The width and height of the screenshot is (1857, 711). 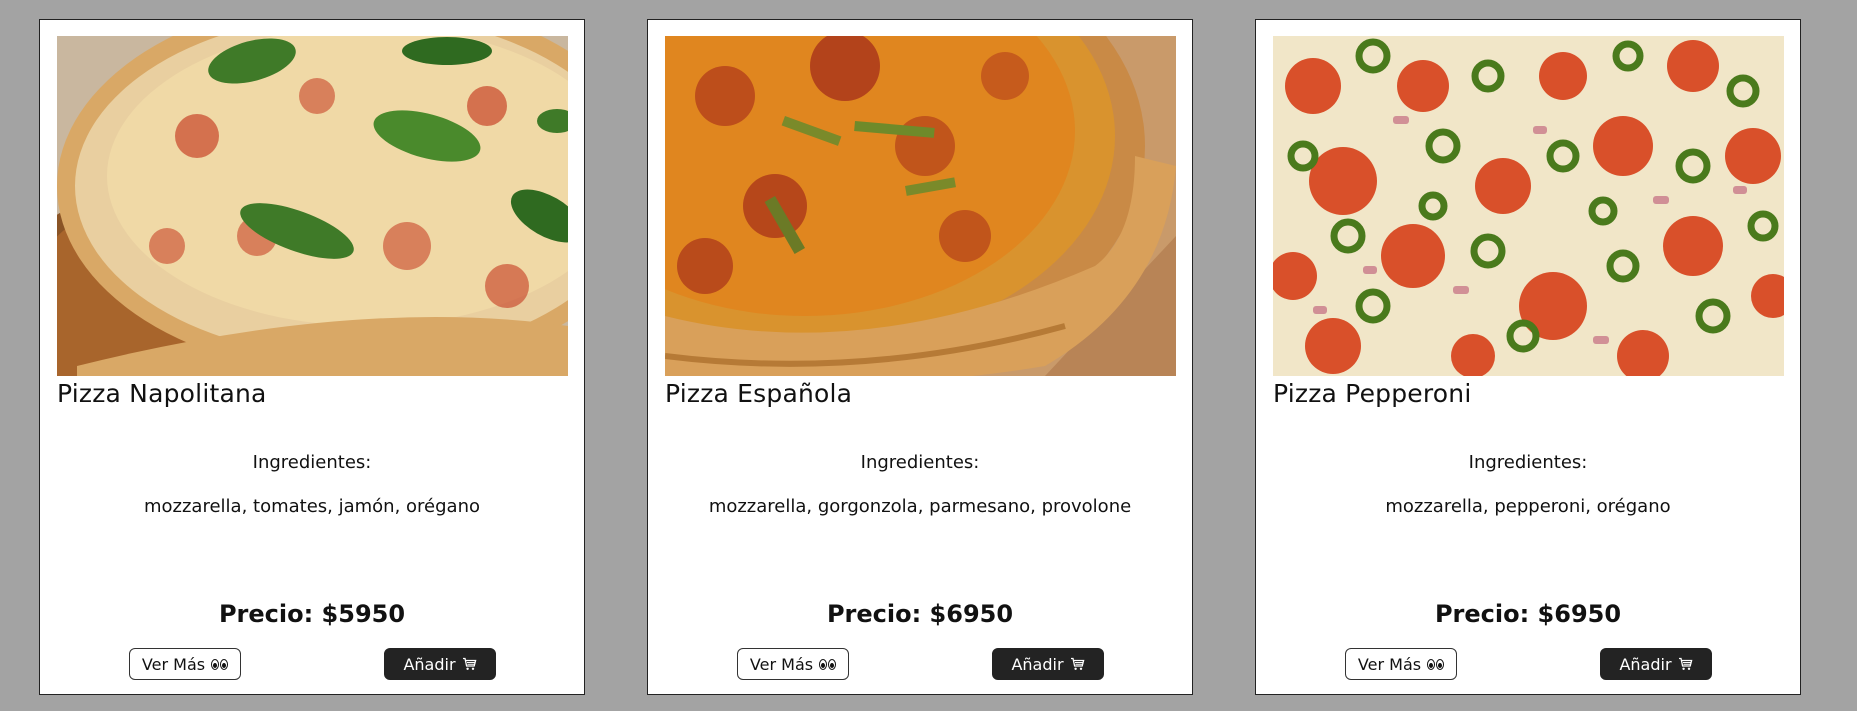 I want to click on ingredients-list: mozzarella, pepperoni, orégano, so click(x=1528, y=506).